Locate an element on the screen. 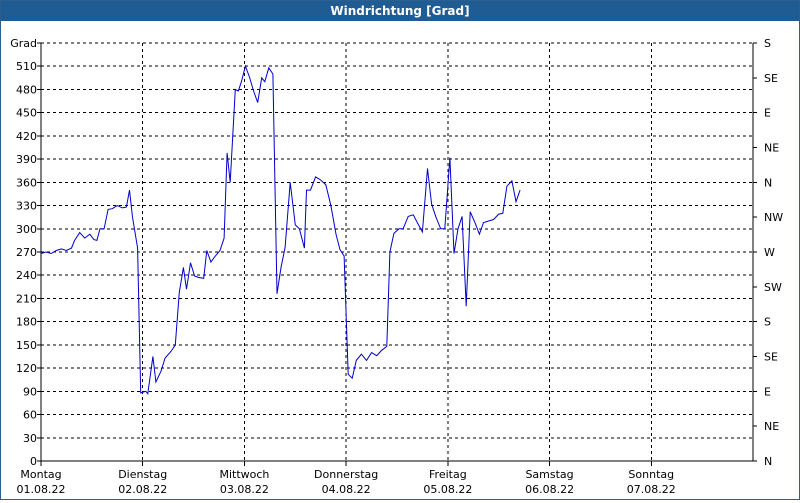 This screenshot has width=800, height=503. x-tick-date: 01.08.22 is located at coordinates (41, 489).